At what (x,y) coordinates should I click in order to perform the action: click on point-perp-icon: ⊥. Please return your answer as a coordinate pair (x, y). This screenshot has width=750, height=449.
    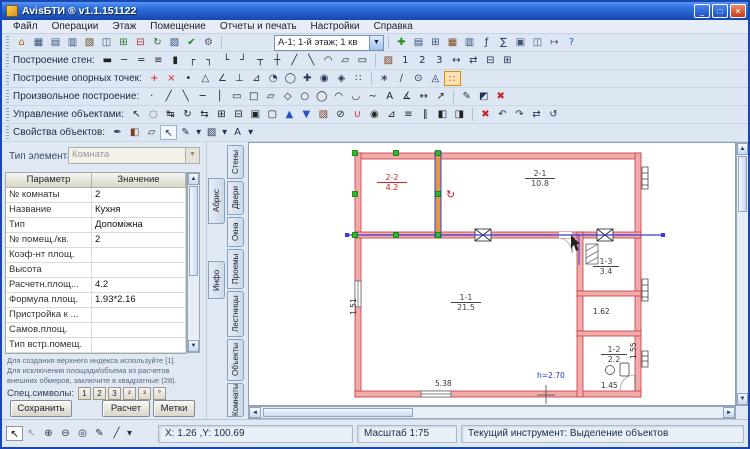
    Looking at the image, I should click on (239, 78).